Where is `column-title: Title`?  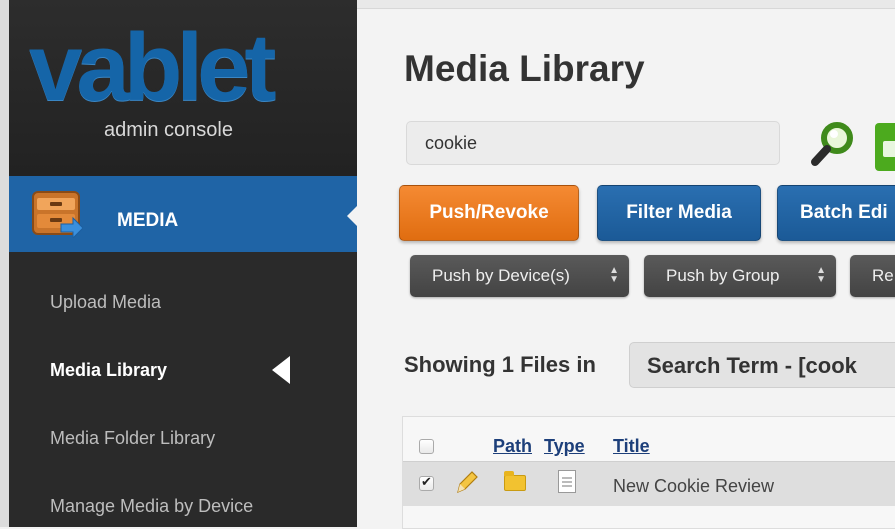 column-title: Title is located at coordinates (631, 446).